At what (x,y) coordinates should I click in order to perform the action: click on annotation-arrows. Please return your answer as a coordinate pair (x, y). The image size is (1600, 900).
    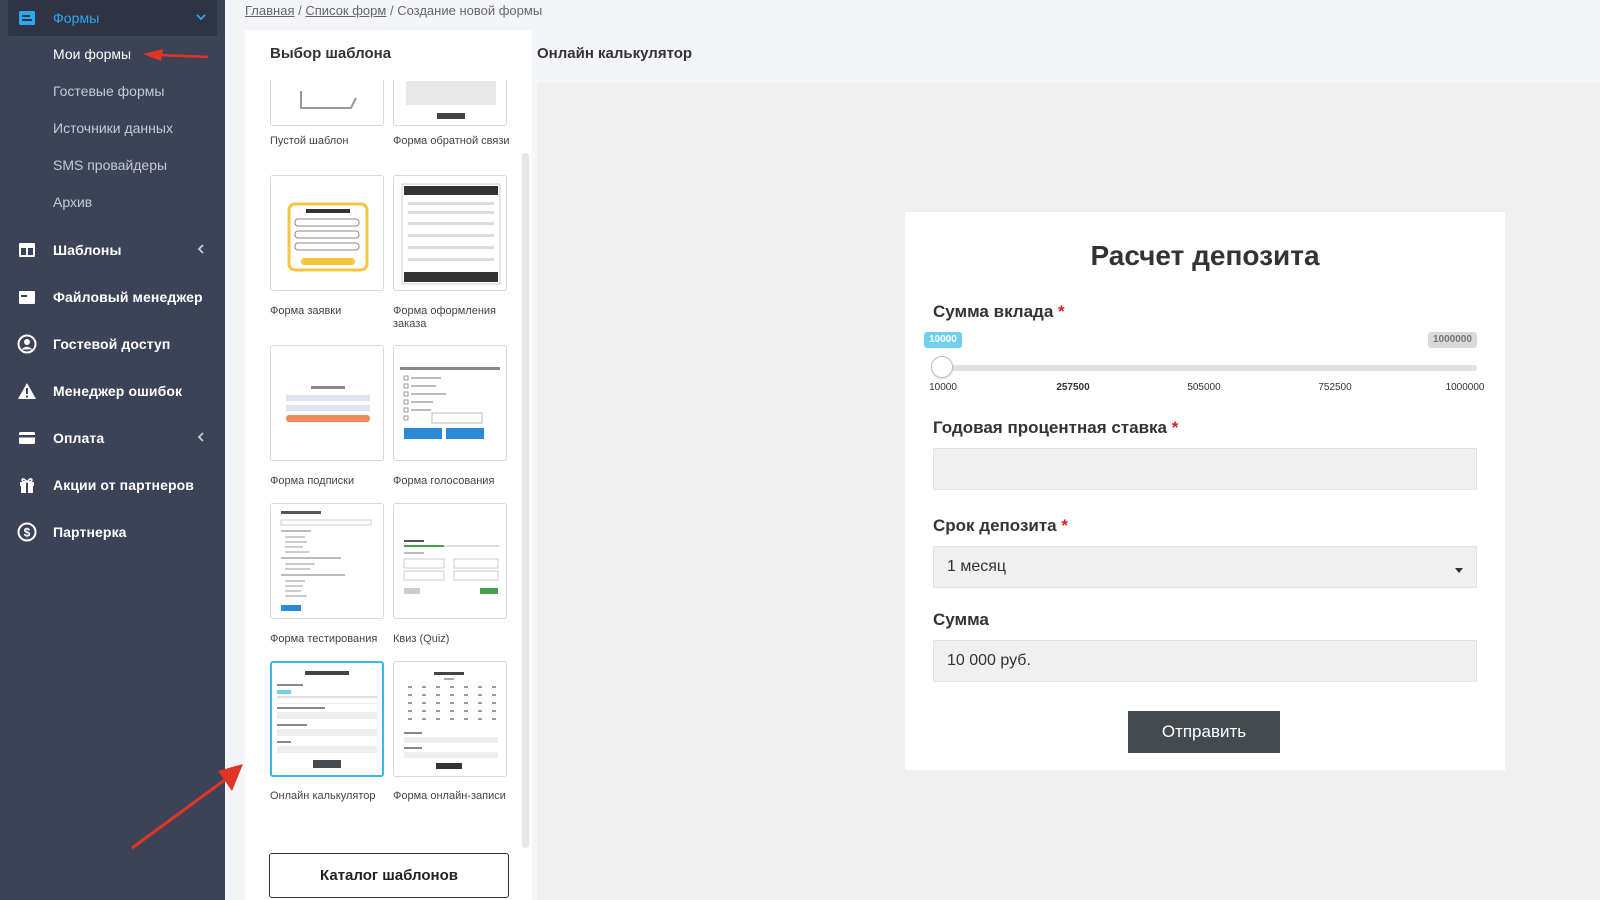
    Looking at the image, I should click on (187, 449).